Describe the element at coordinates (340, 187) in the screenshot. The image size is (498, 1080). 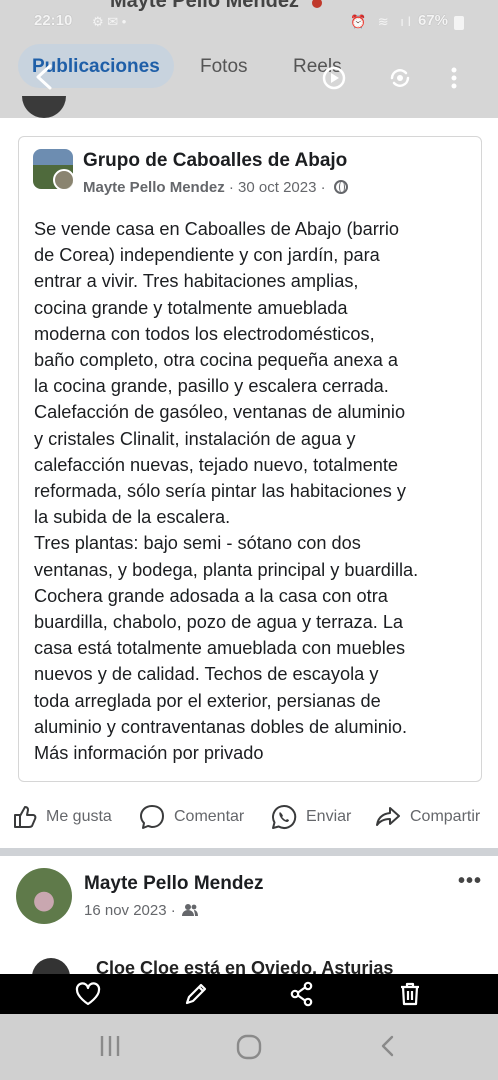
I see `globe-icon` at that location.